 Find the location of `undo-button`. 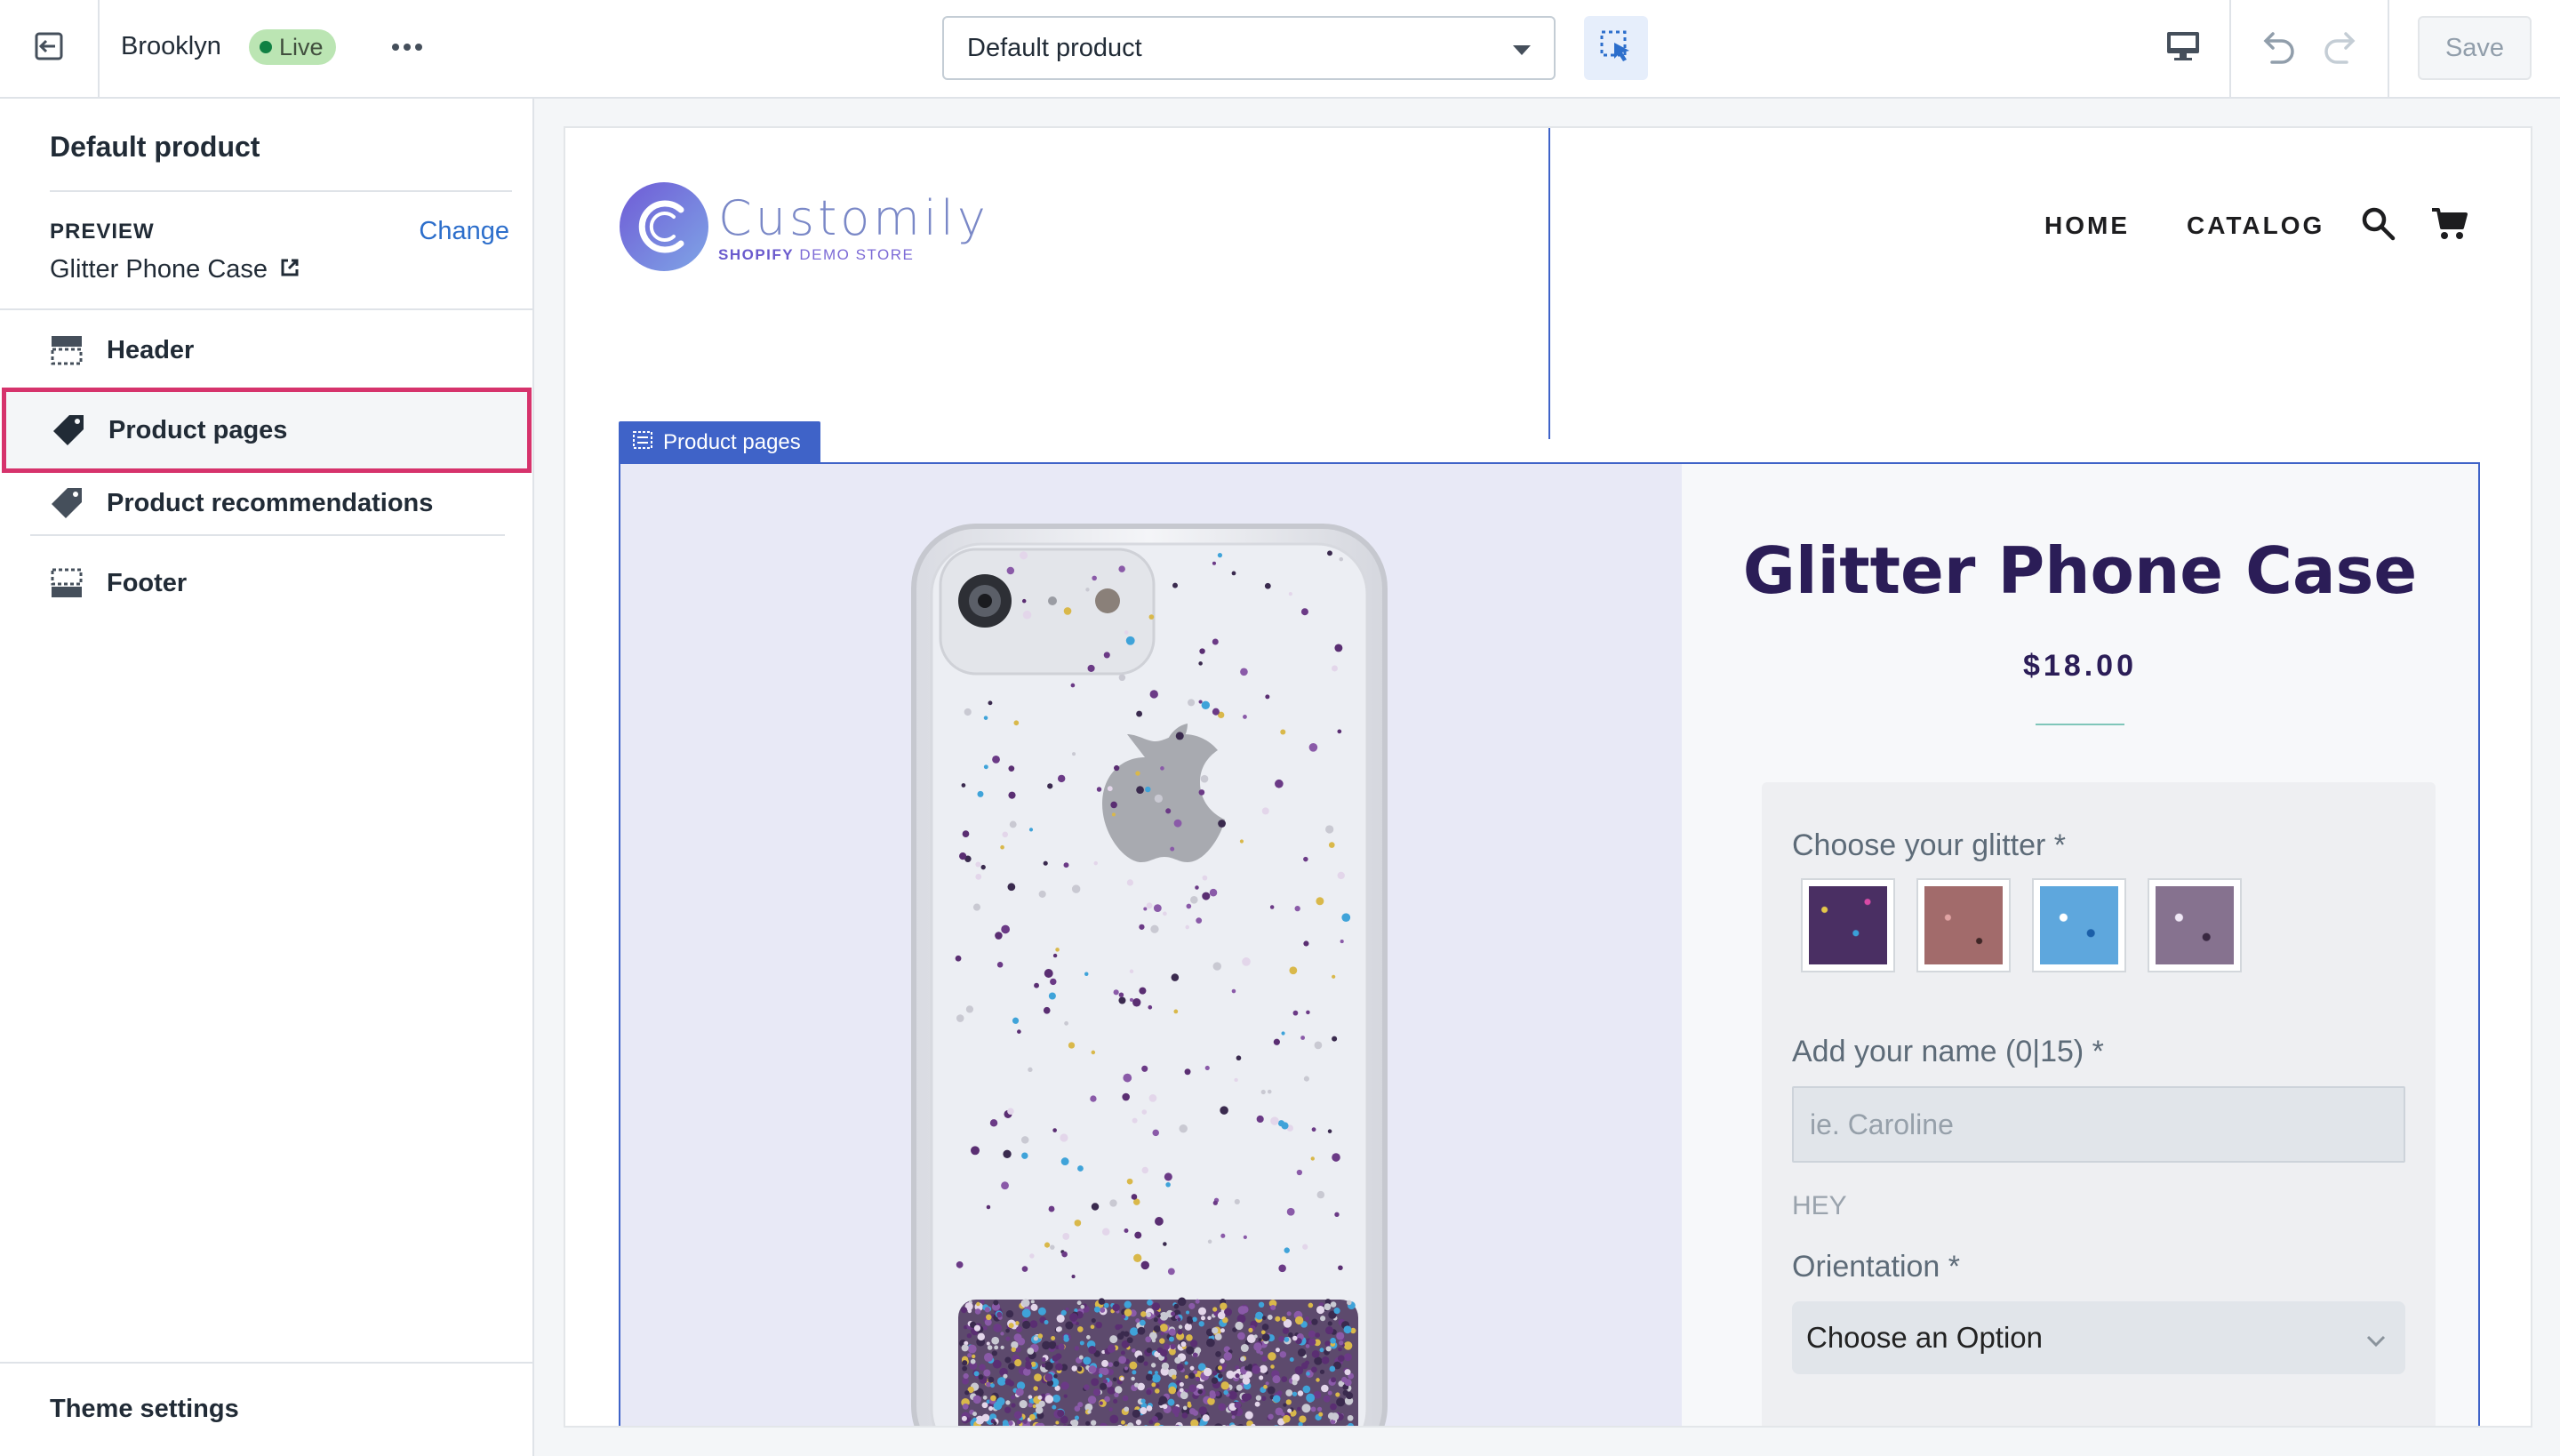

undo-button is located at coordinates (2277, 48).